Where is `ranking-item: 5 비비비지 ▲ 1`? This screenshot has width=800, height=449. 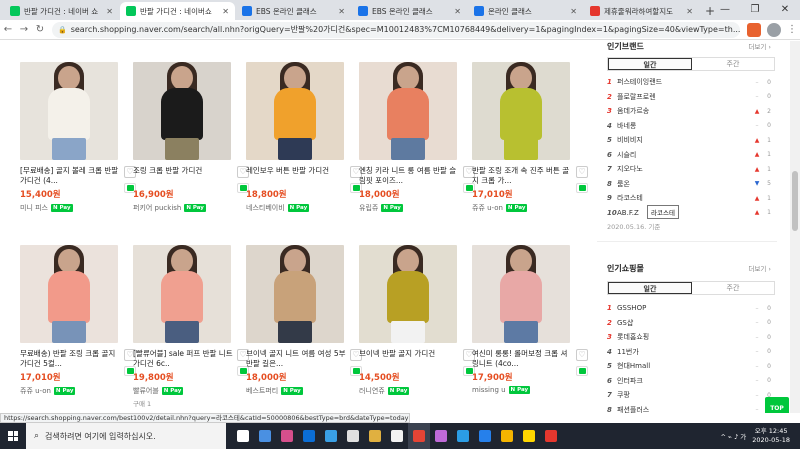 ranking-item: 5 비비비지 ▲ 1 is located at coordinates (689, 140).